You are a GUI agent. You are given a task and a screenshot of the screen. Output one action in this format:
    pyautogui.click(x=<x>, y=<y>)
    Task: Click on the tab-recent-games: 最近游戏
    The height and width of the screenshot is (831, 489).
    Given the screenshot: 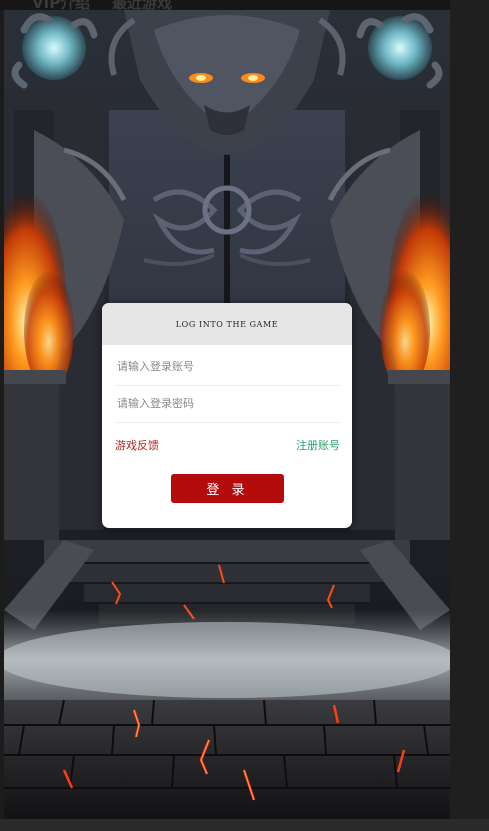 What is the action you would take?
    pyautogui.click(x=142, y=5)
    